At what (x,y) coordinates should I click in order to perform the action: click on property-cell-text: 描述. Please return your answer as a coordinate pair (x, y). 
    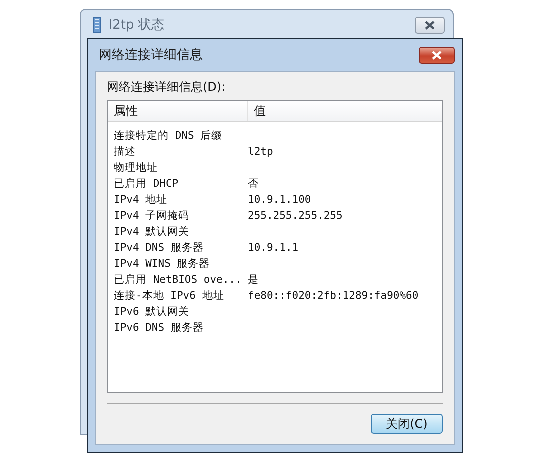
    Looking at the image, I should click on (125, 152).